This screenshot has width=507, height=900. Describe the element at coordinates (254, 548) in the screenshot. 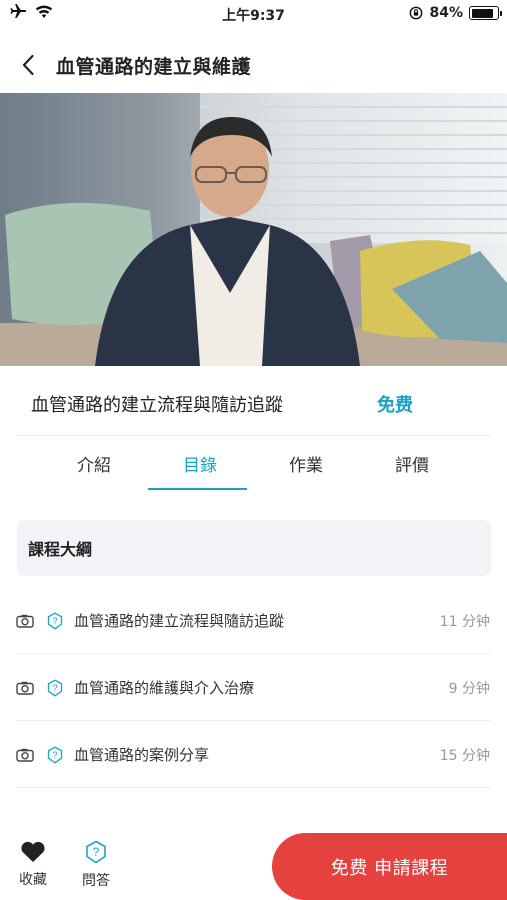

I see `outline-header: 課程大綱` at that location.